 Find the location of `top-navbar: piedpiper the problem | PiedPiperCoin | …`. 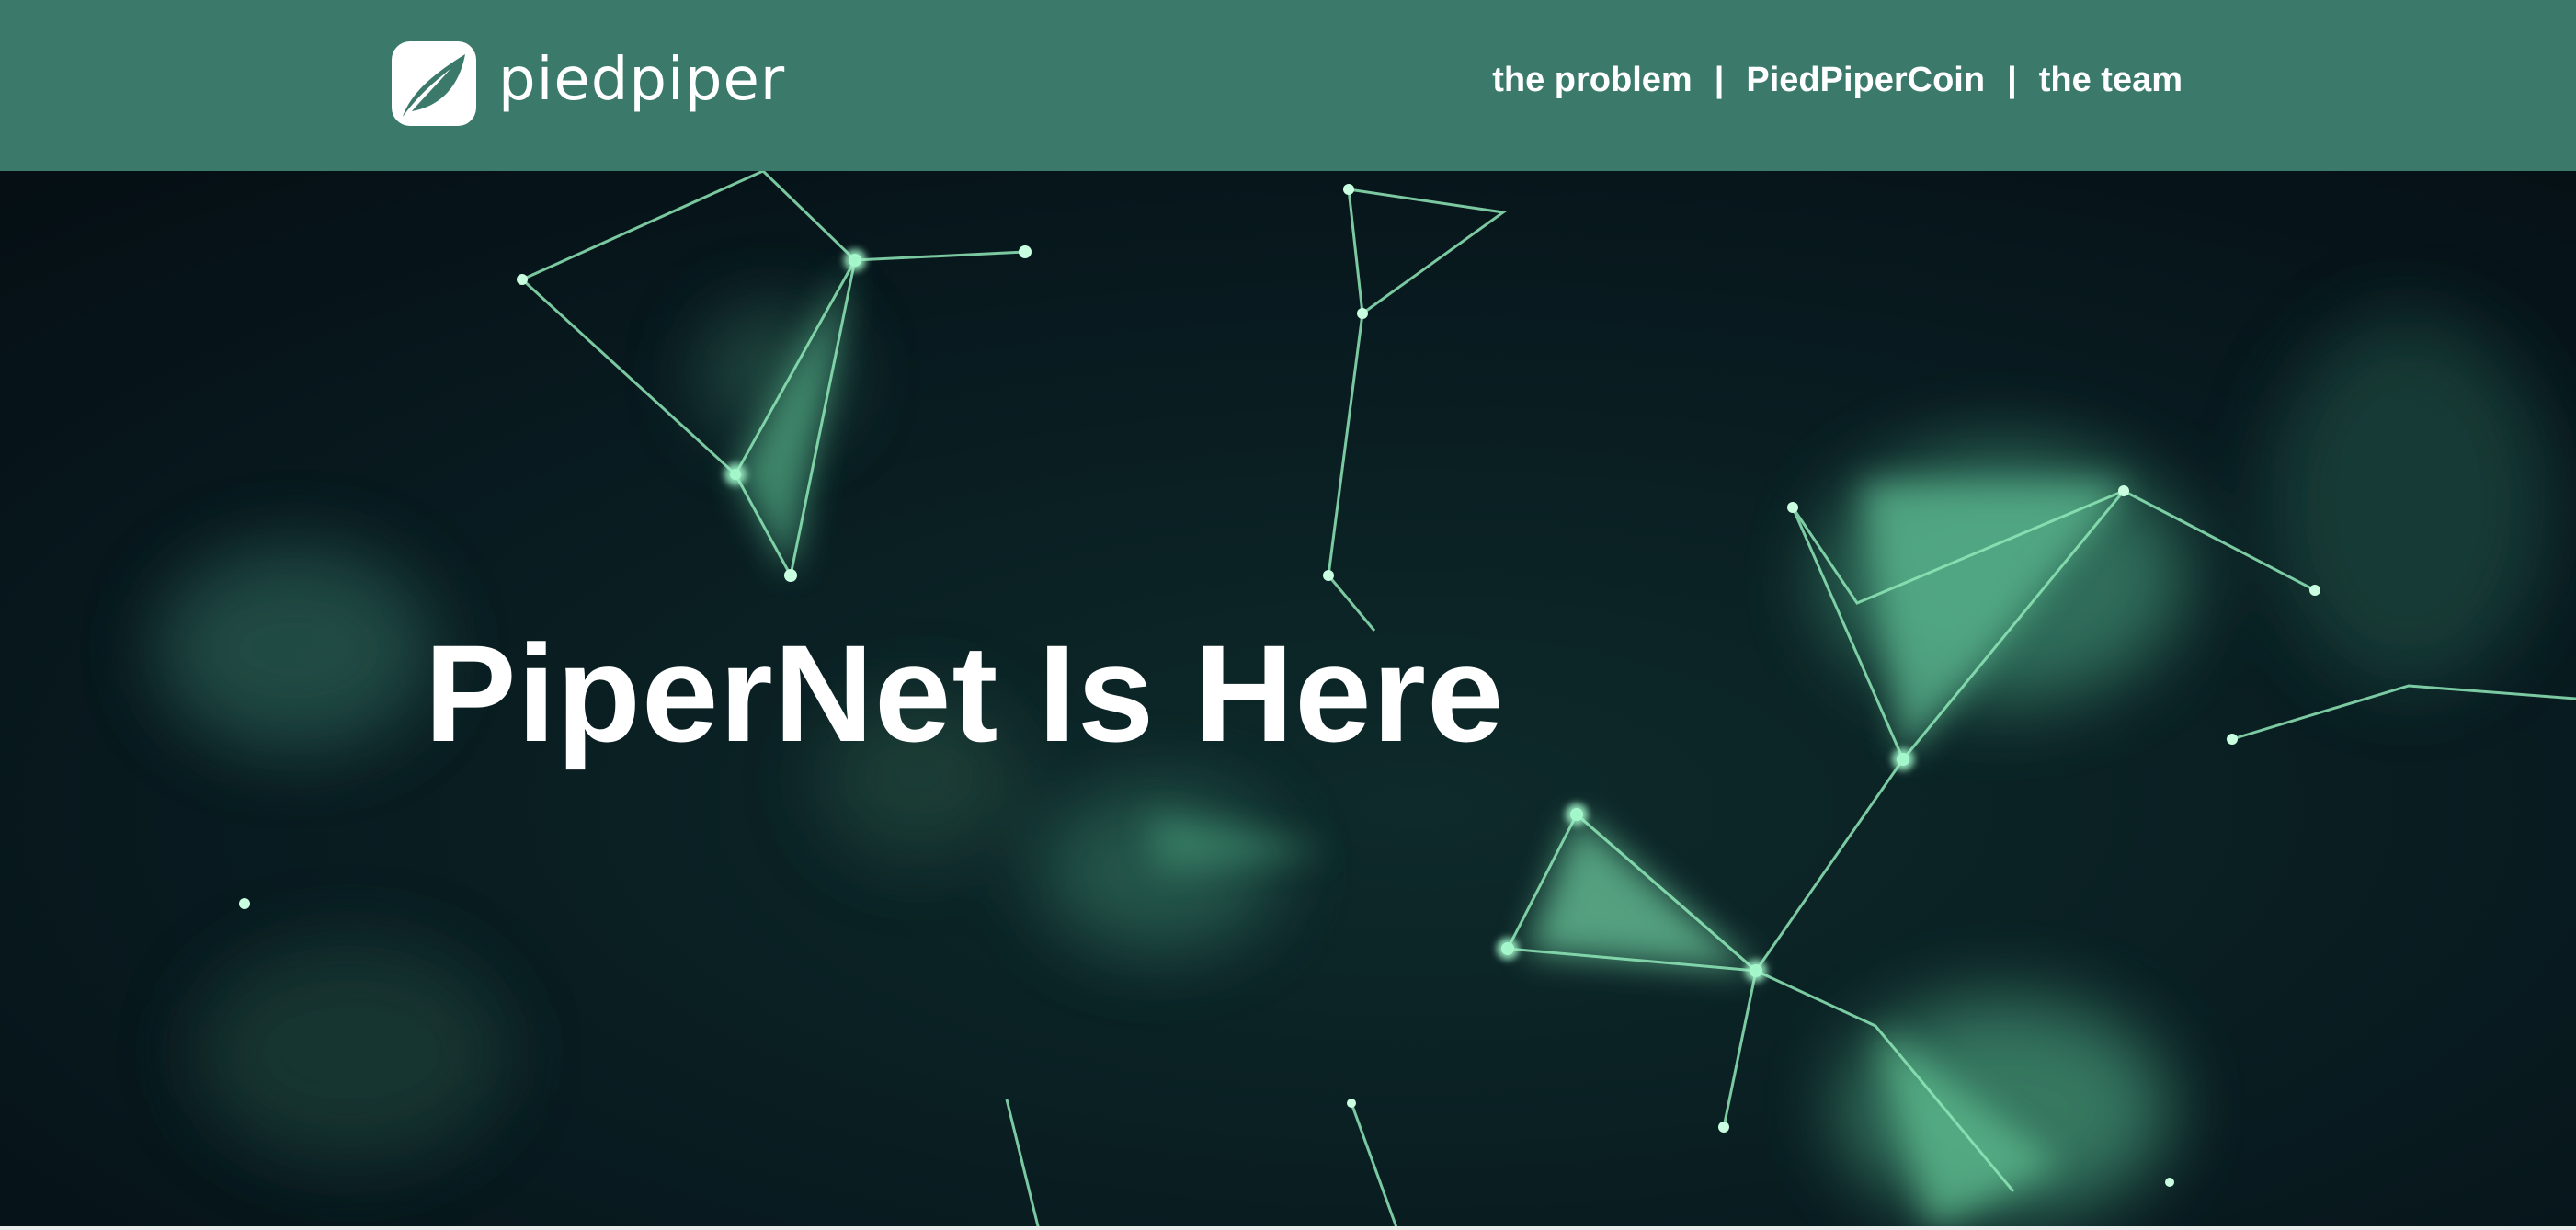

top-navbar: piedpiper the problem | PiedPiperCoin | … is located at coordinates (1288, 85).